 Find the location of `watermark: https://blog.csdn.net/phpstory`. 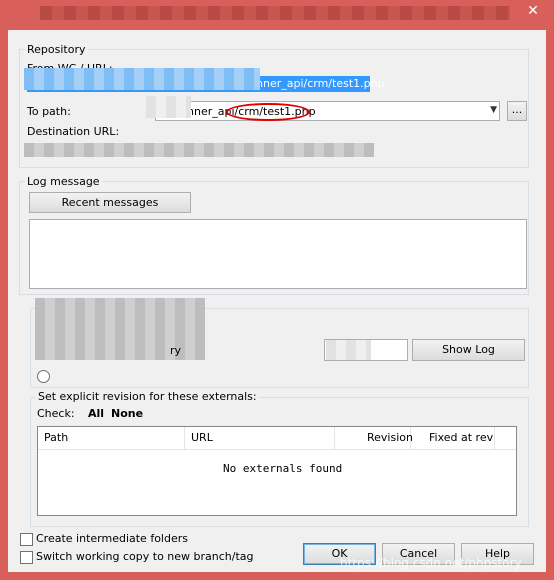

watermark: https://blog.csdn.net/phpstory is located at coordinates (431, 563).